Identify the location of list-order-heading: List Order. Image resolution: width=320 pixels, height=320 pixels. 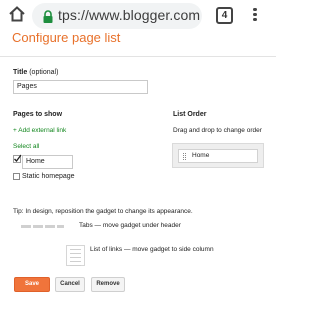
(189, 114).